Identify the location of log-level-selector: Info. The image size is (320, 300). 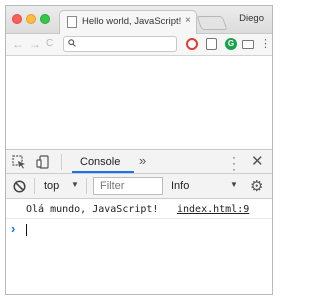
(180, 186).